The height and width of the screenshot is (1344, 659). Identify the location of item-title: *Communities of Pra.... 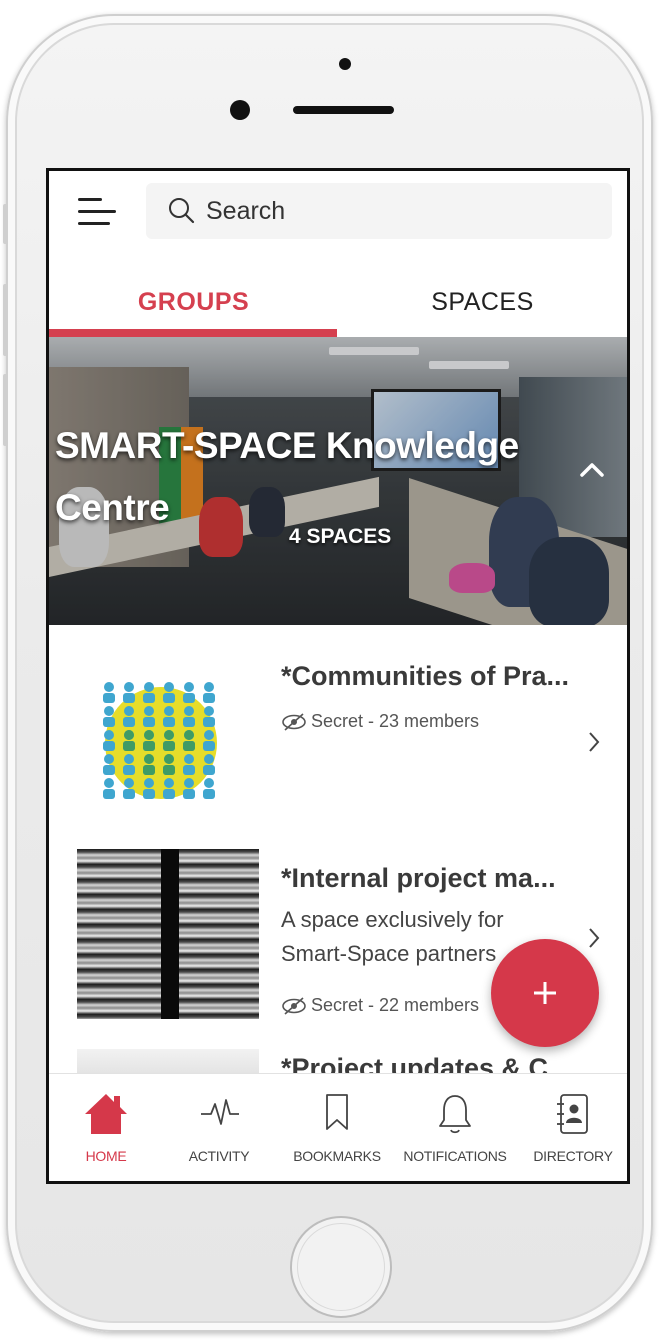
(425, 676).